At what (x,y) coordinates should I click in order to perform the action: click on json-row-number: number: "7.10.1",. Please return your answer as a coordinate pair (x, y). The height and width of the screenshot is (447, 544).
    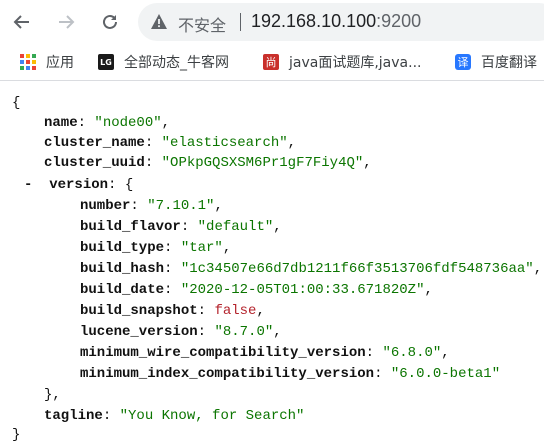
    Looking at the image, I should click on (151, 206).